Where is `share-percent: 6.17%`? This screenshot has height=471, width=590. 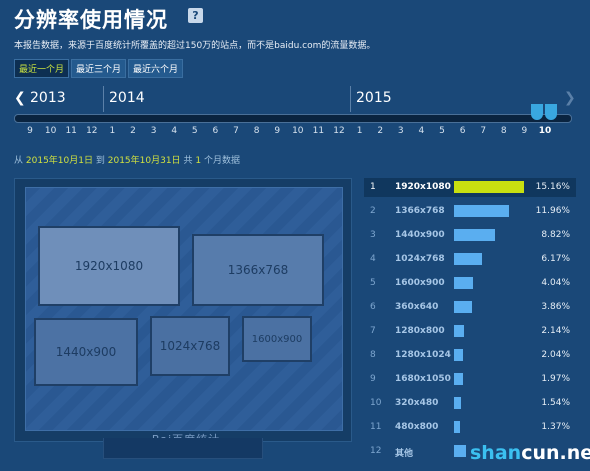 share-percent: 6.17% is located at coordinates (555, 259).